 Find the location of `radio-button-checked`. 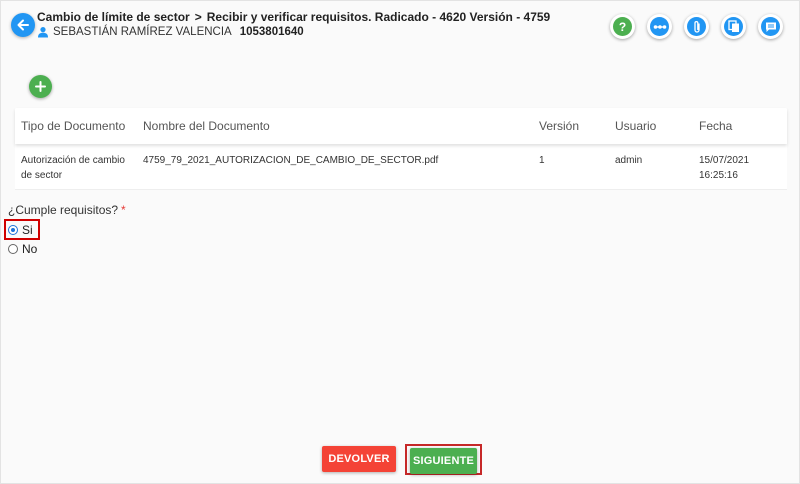

radio-button-checked is located at coordinates (13, 230).